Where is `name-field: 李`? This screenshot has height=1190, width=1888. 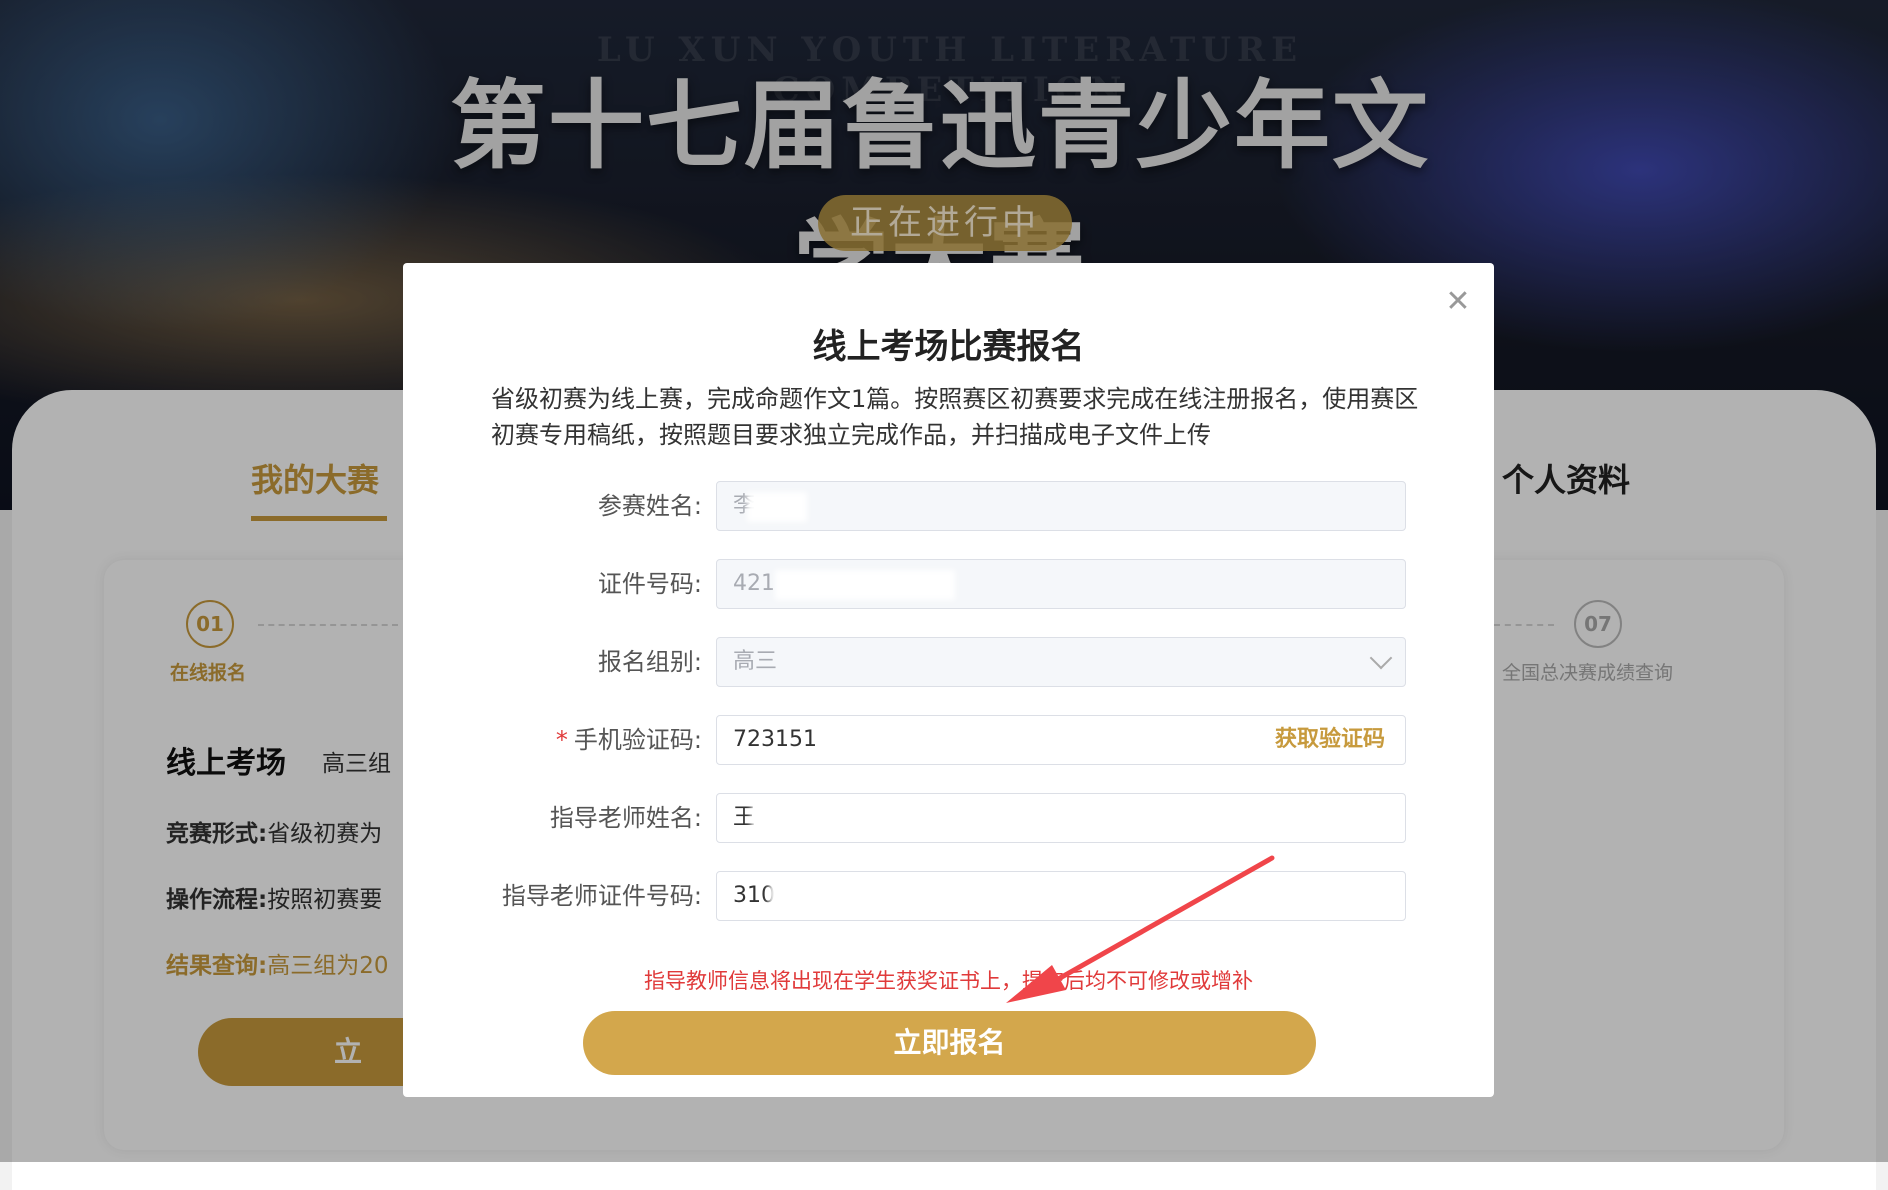 name-field: 李 is located at coordinates (1061, 506).